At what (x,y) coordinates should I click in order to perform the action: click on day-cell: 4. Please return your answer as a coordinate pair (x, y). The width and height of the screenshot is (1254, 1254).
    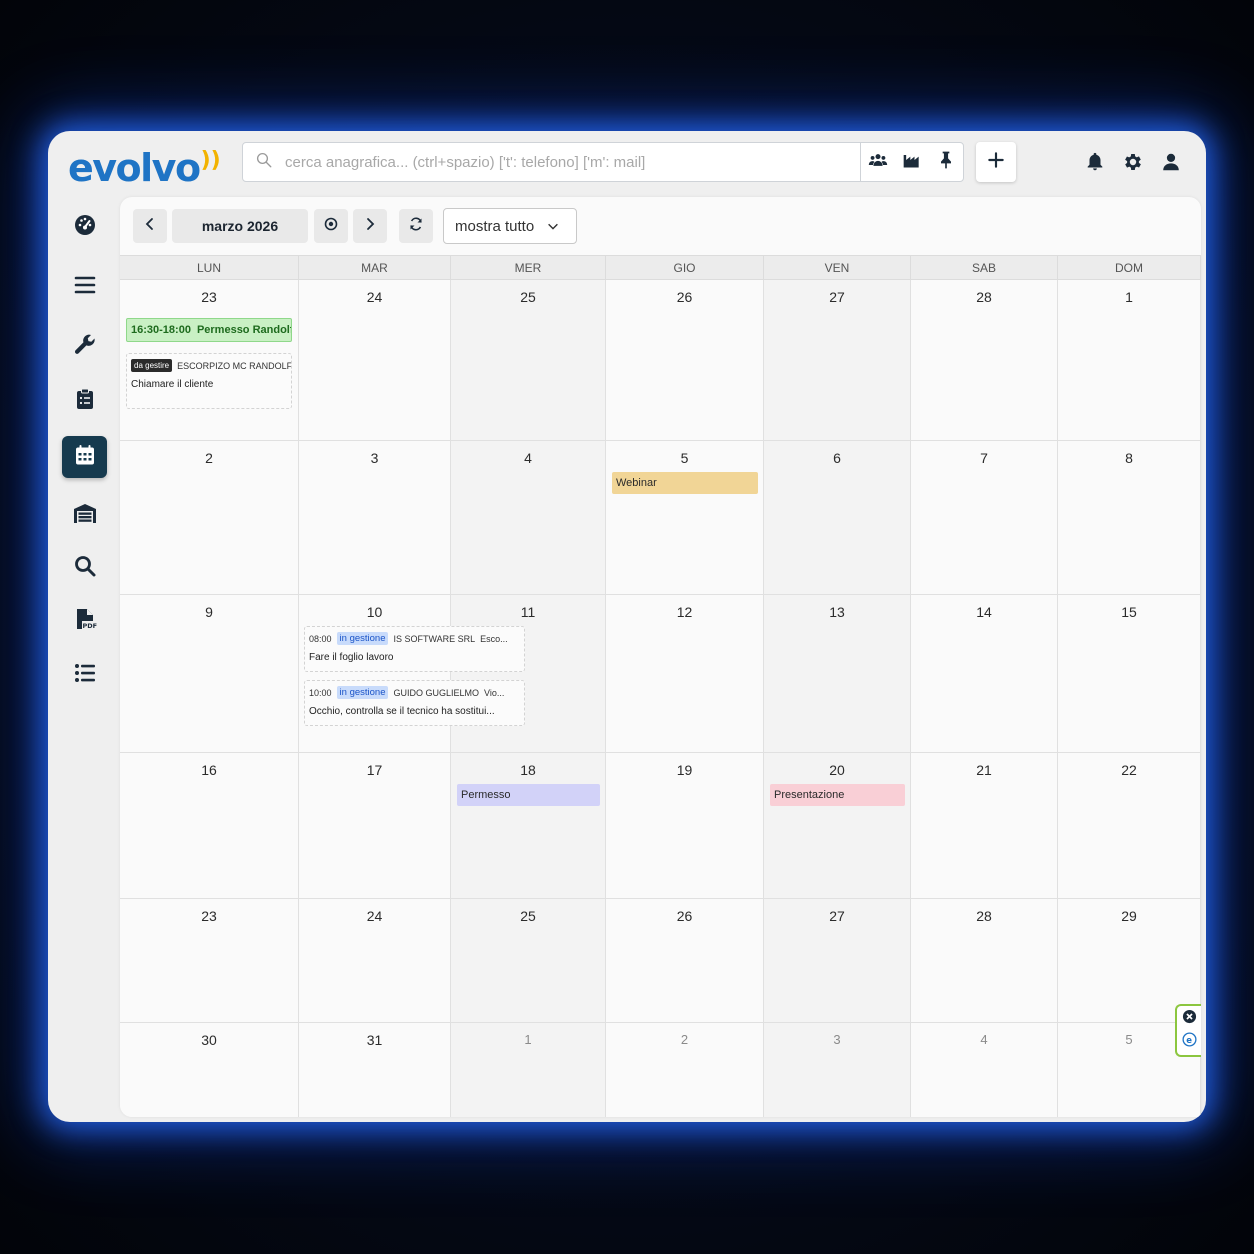
    Looking at the image, I should click on (528, 518).